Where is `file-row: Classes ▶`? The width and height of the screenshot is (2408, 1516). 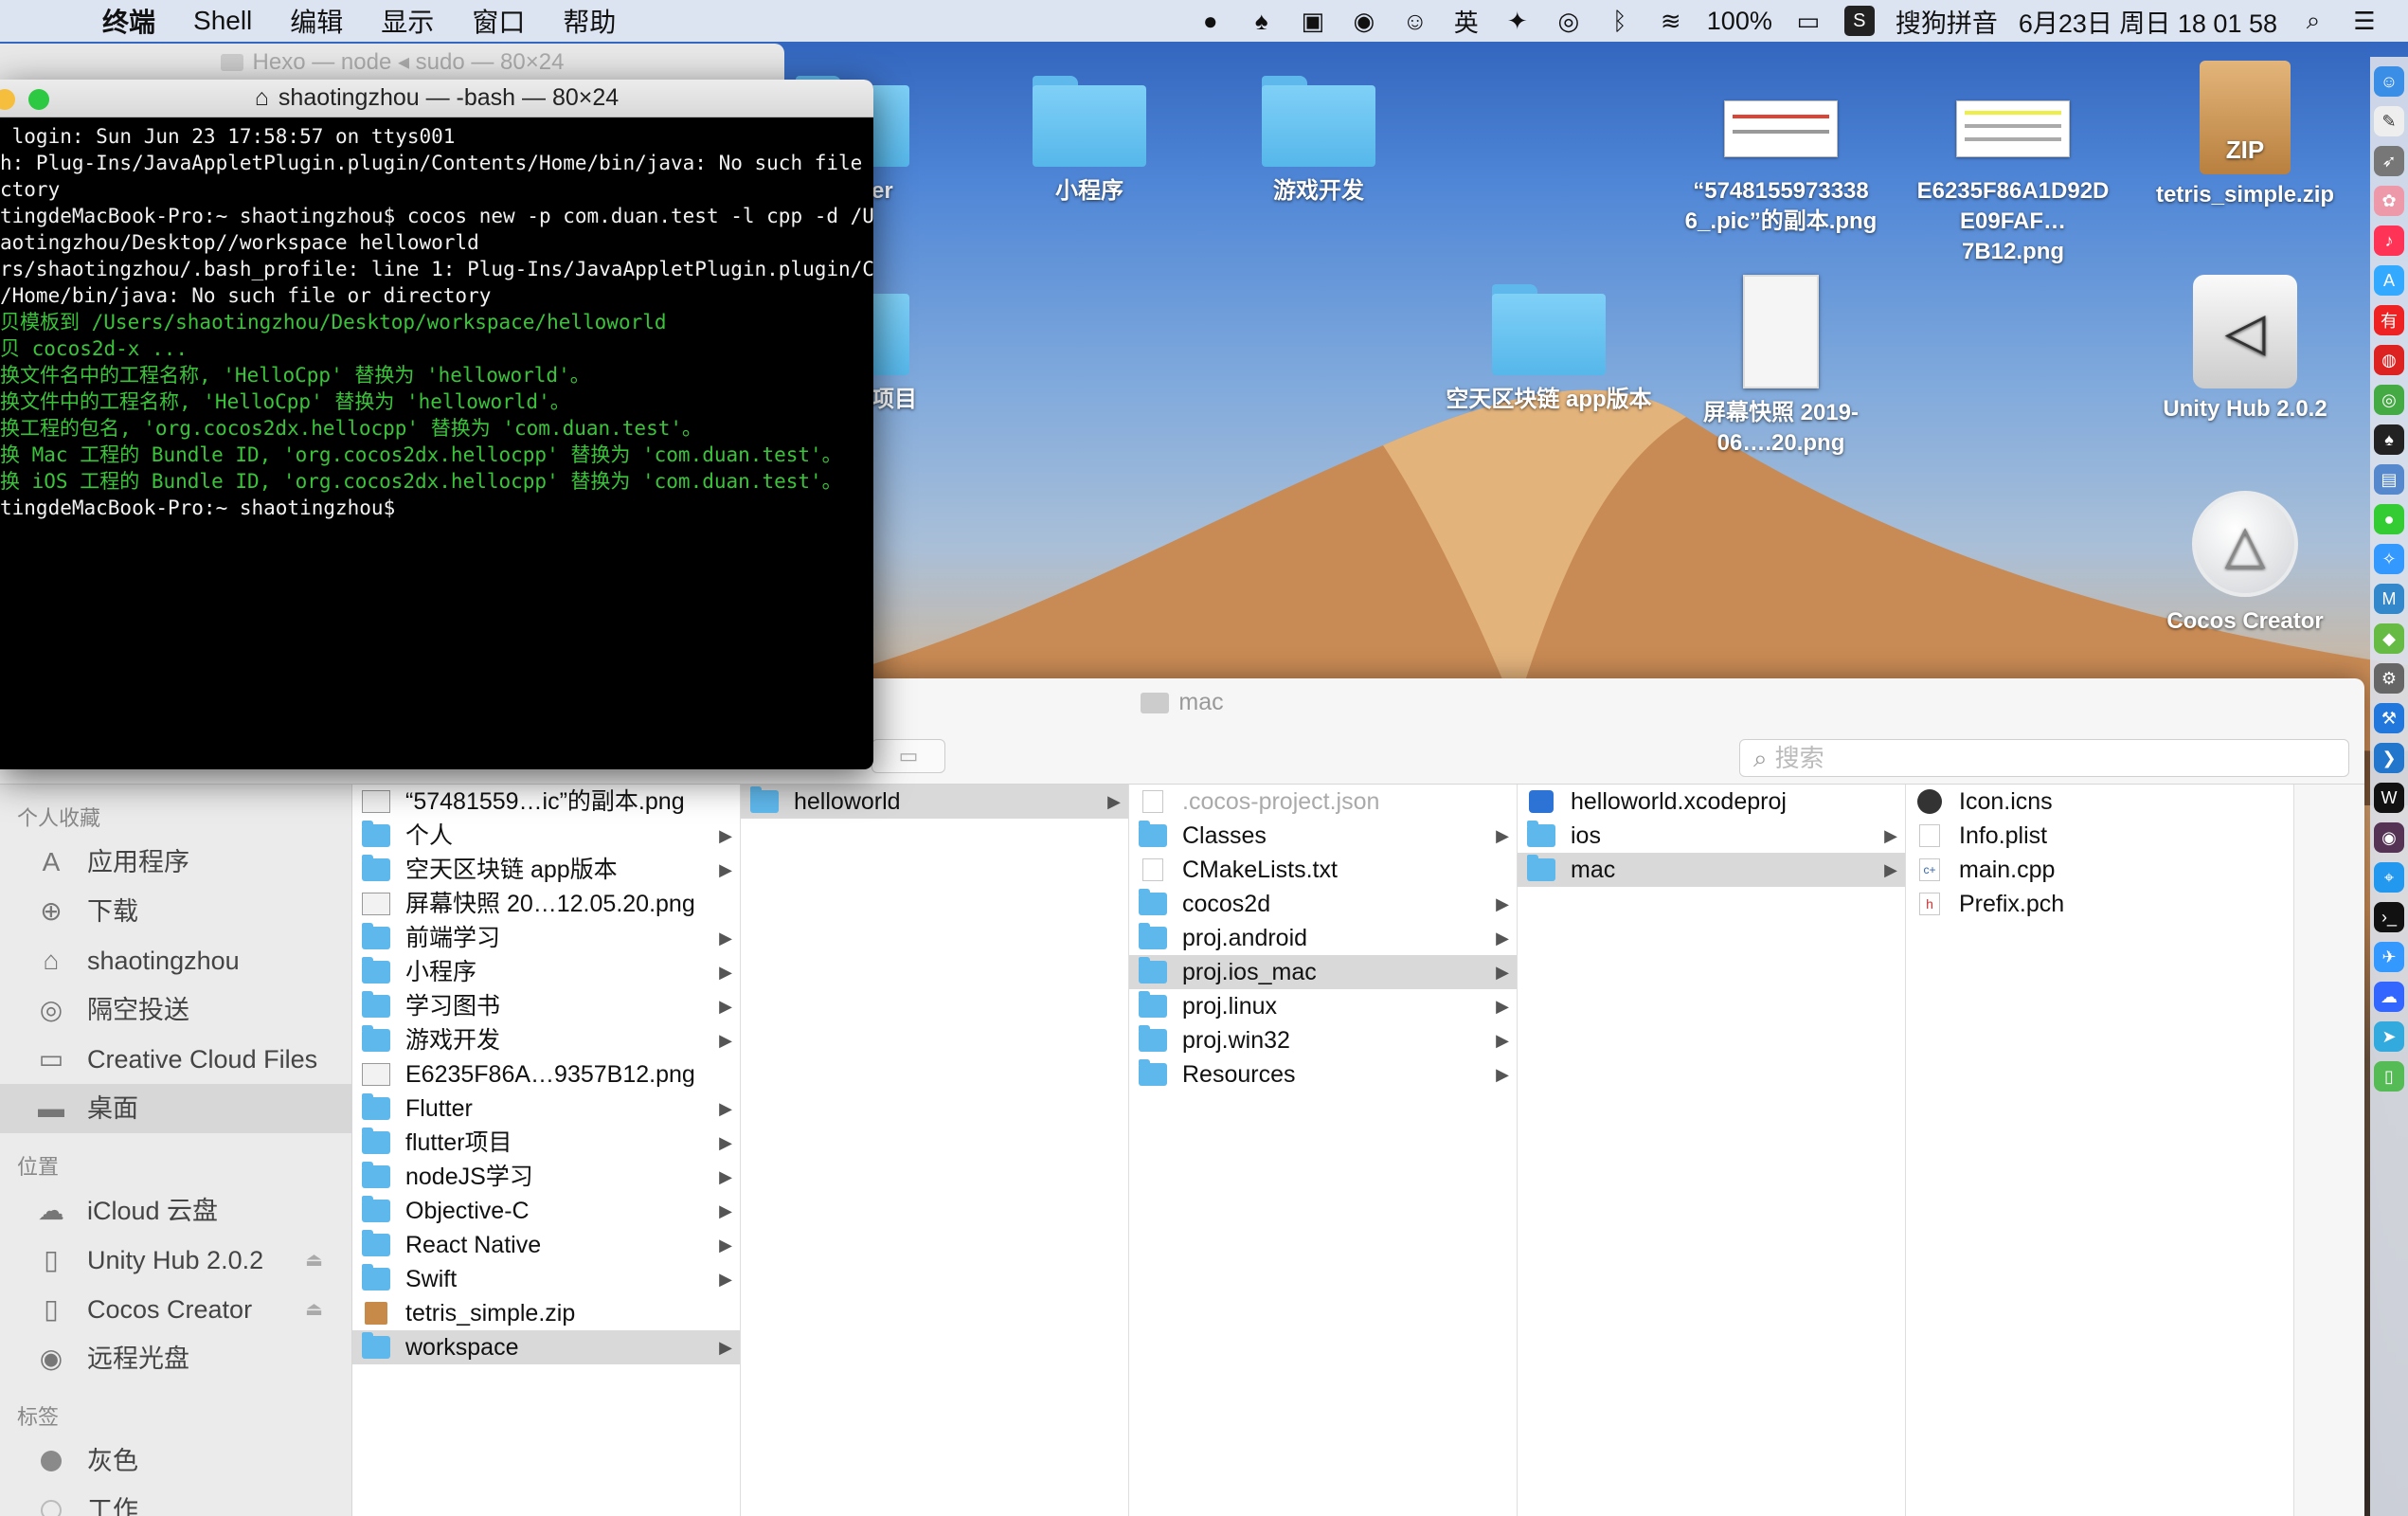 file-row: Classes ▶ is located at coordinates (1323, 836).